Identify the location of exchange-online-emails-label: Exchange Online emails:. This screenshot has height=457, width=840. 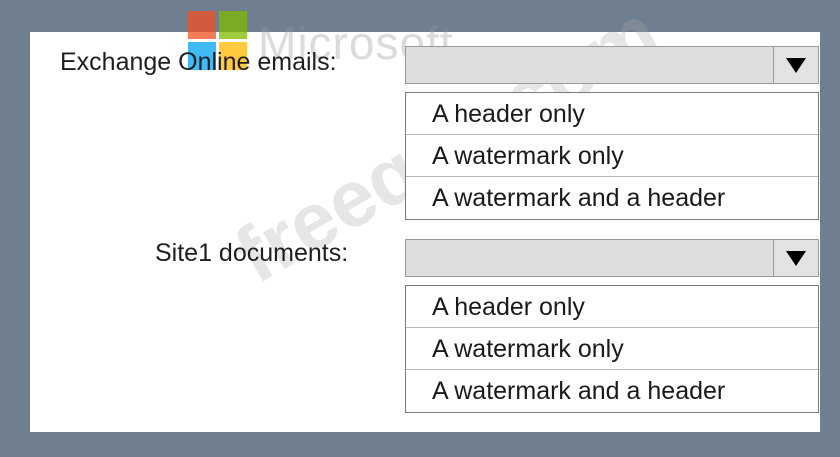
(198, 62).